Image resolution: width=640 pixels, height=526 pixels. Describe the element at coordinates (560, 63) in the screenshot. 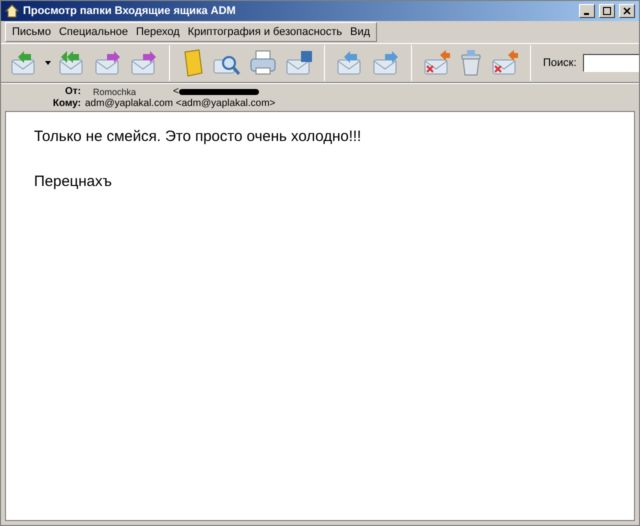

I see `search-label: Поиск:` at that location.